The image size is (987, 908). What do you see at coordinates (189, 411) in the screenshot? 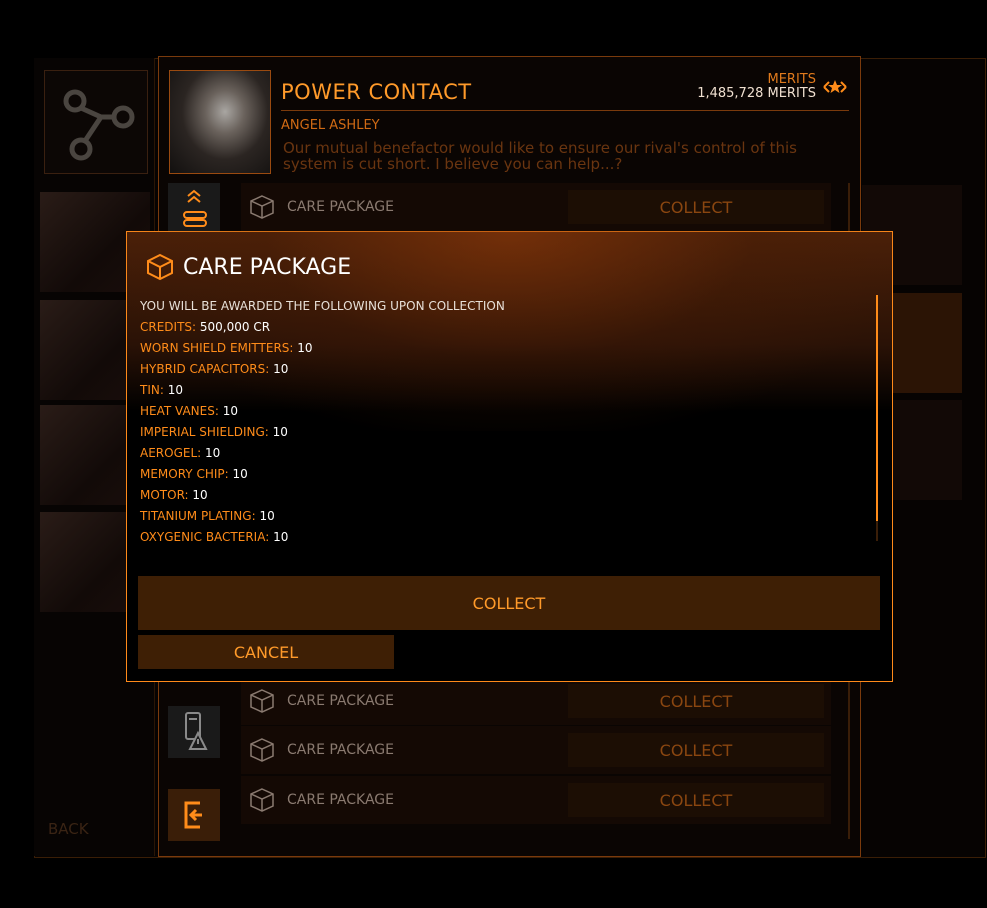
I see `reward-item: HEAT VANES: 10` at bounding box center [189, 411].